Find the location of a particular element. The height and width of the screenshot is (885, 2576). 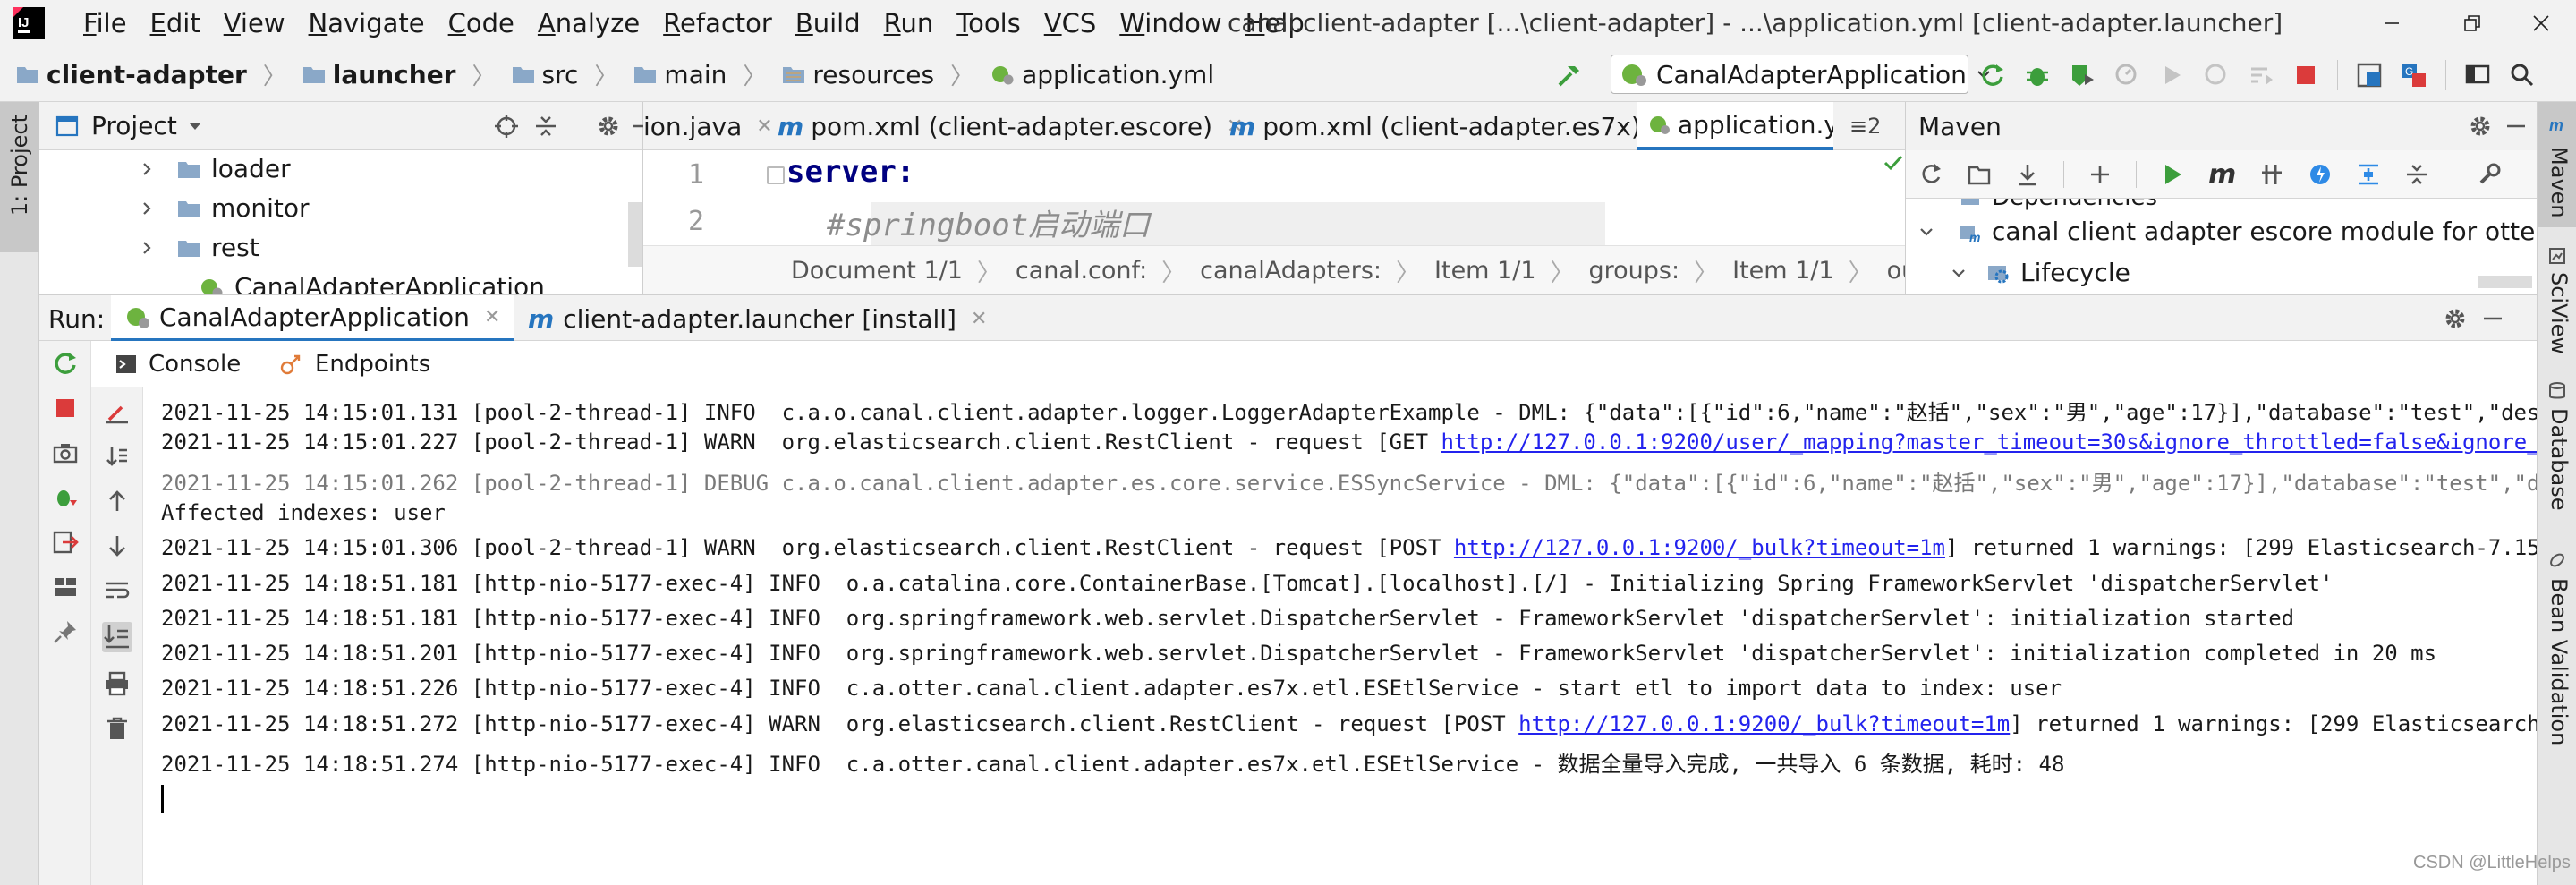

soft-wrap-icon is located at coordinates (117, 591).